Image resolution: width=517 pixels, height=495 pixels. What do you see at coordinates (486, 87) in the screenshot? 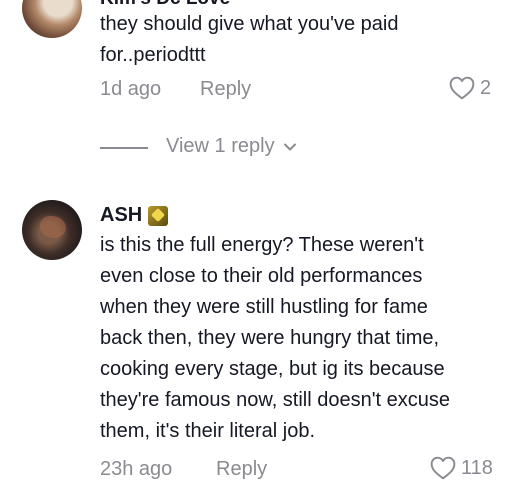
I see `comment-1-like-count: 2` at bounding box center [486, 87].